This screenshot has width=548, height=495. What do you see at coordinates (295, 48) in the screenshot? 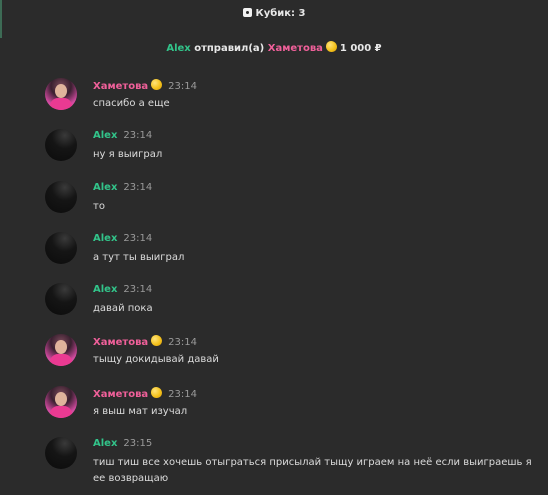
I see `transfer-recipient: Хаметова` at bounding box center [295, 48].